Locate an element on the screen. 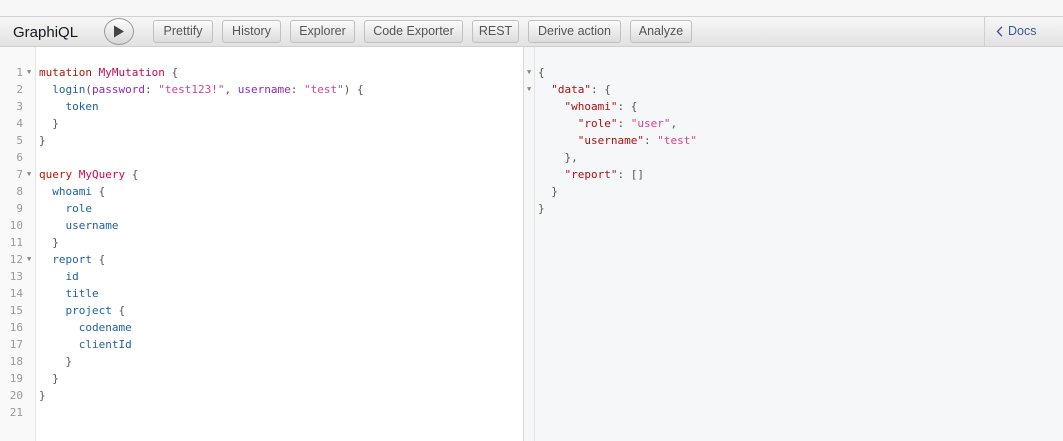 The image size is (1063, 441). result-token: { is located at coordinates (541, 72).